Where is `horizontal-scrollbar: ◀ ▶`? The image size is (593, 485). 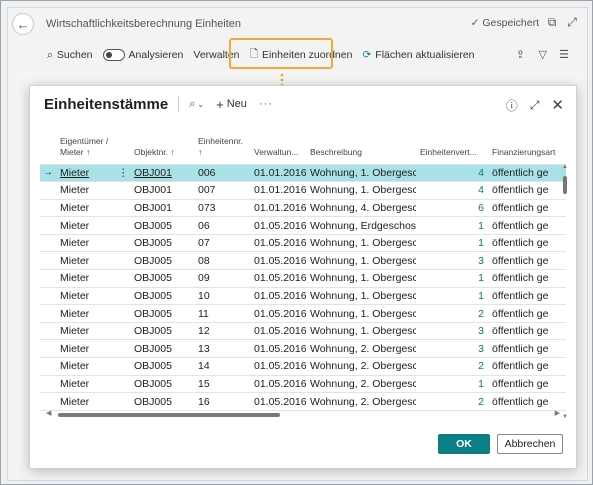
horizontal-scrollbar: ◀ ▶ is located at coordinates (303, 414).